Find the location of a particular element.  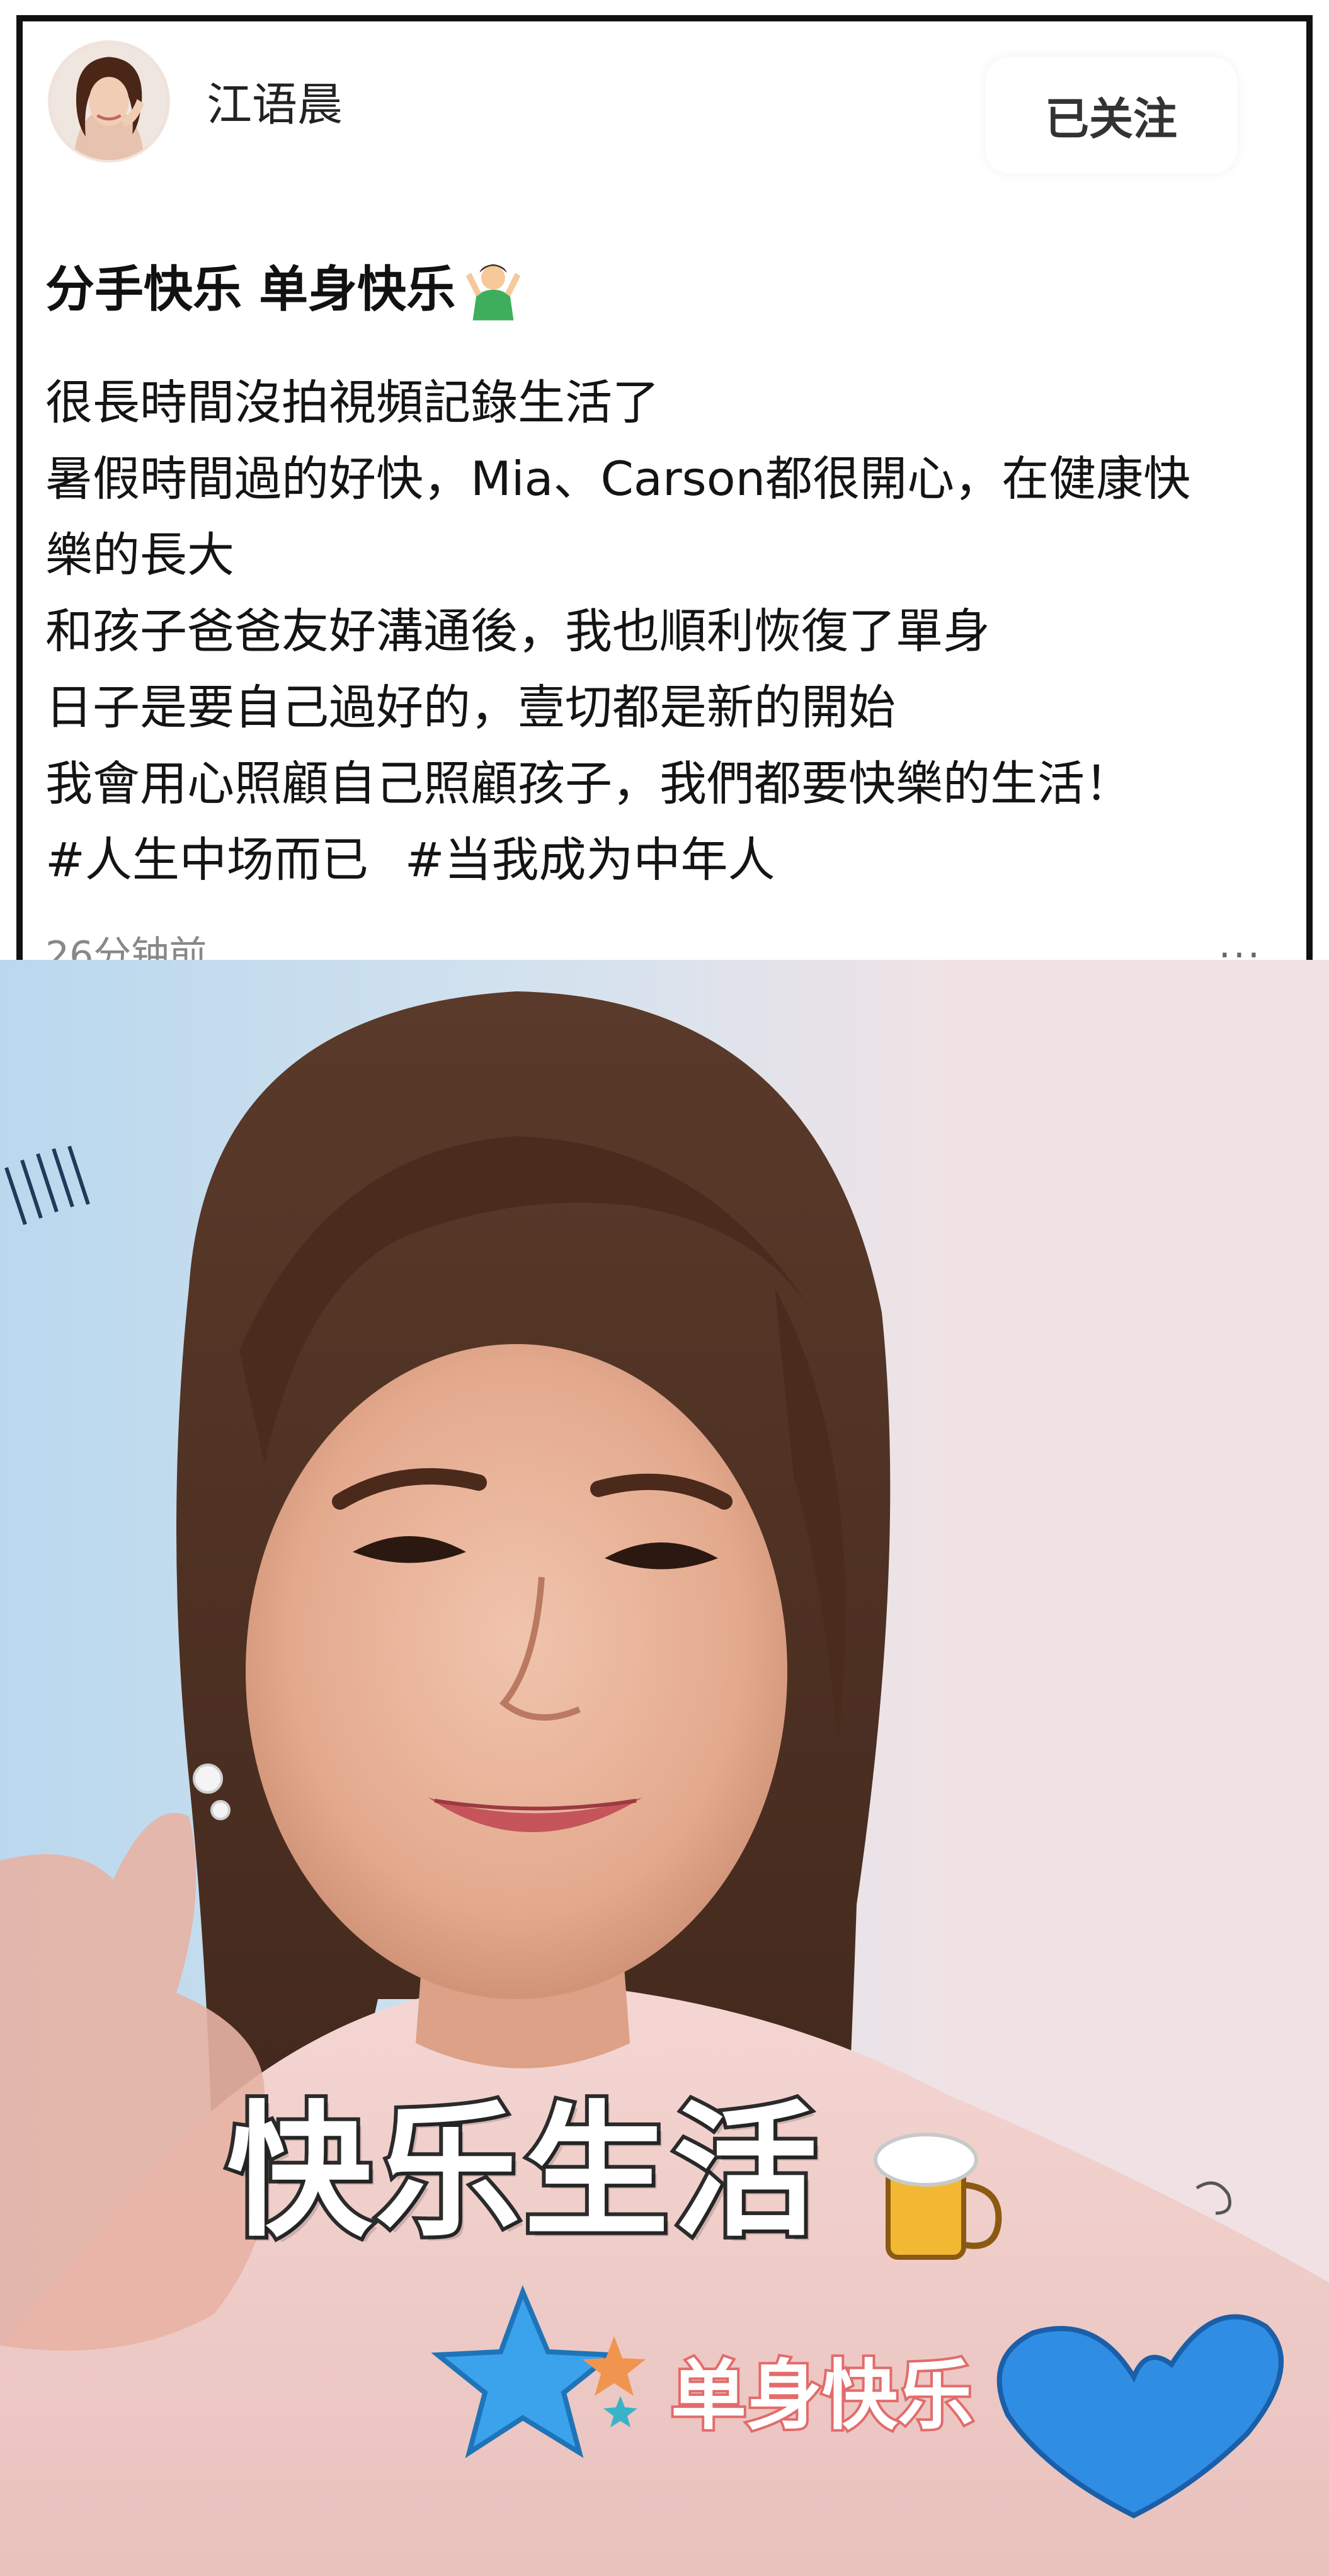

sticker-caption-sub: 单身快乐 is located at coordinates (822, 2396).